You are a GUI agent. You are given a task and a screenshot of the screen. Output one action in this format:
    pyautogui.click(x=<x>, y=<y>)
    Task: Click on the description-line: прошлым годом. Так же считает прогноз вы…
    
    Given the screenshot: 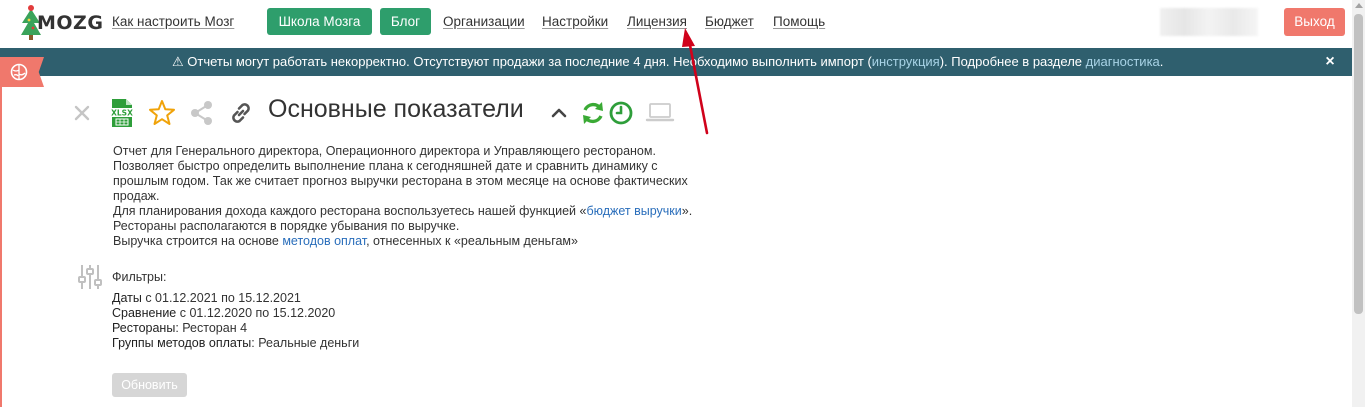 What is the action you would take?
    pyautogui.click(x=400, y=181)
    